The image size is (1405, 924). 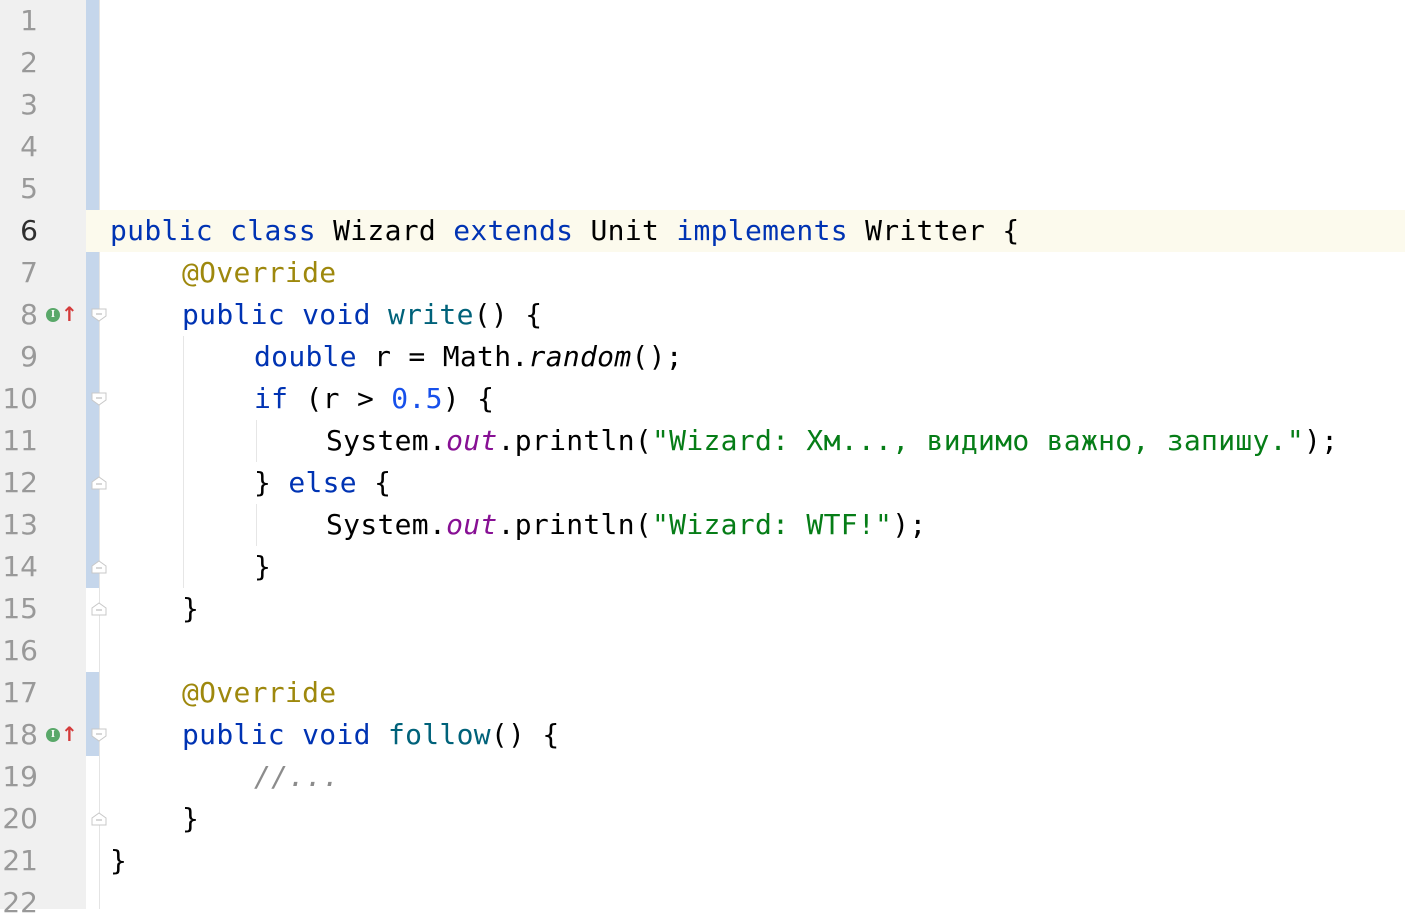 What do you see at coordinates (657, 356) in the screenshot?
I see `code-token: ();` at bounding box center [657, 356].